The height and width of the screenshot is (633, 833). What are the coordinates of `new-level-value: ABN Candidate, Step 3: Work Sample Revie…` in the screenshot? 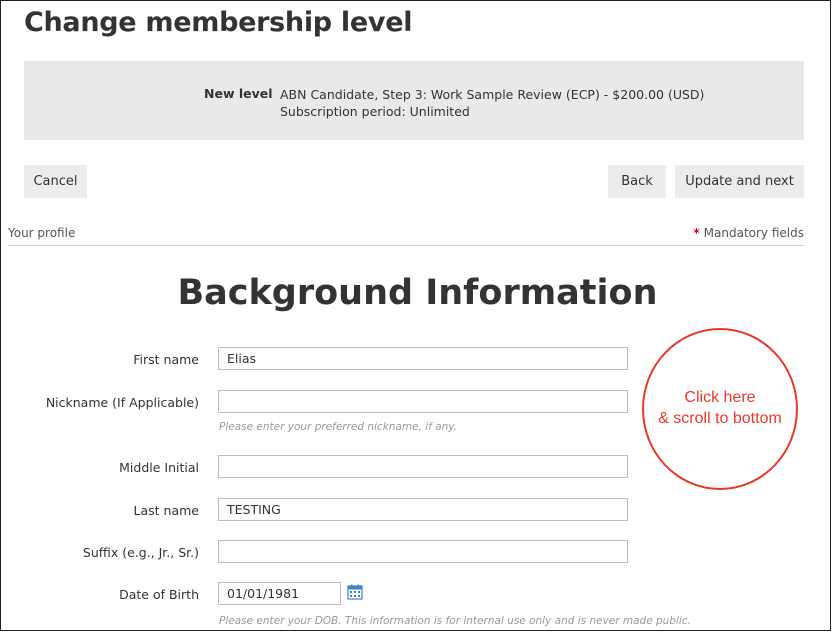 It's located at (492, 94).